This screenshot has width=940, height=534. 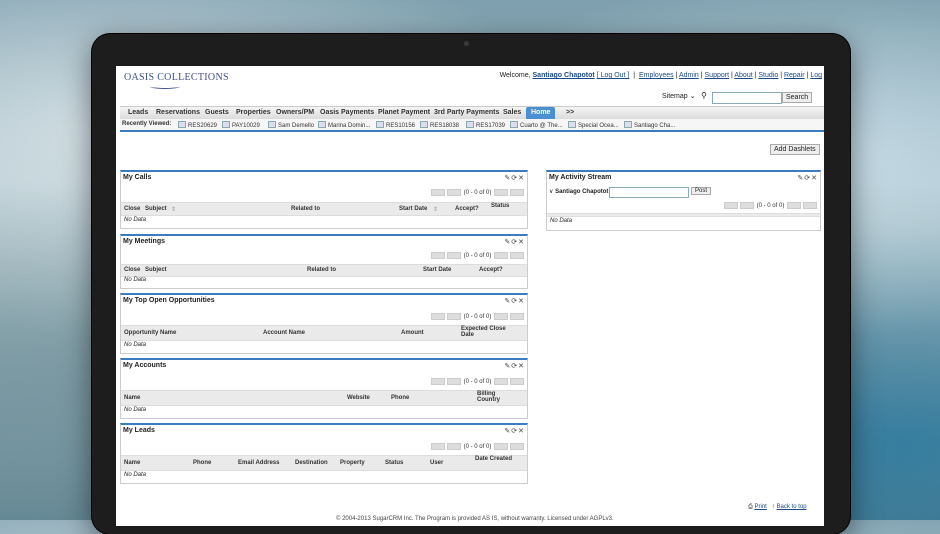 What do you see at coordinates (701, 191) in the screenshot?
I see `post-button: Post` at bounding box center [701, 191].